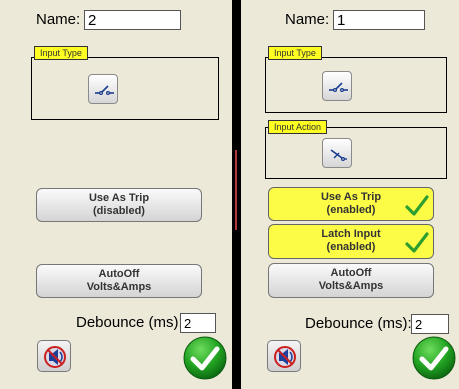 Image resolution: width=459 pixels, height=389 pixels. Describe the element at coordinates (356, 153) in the screenshot. I see `input-action-group` at that location.